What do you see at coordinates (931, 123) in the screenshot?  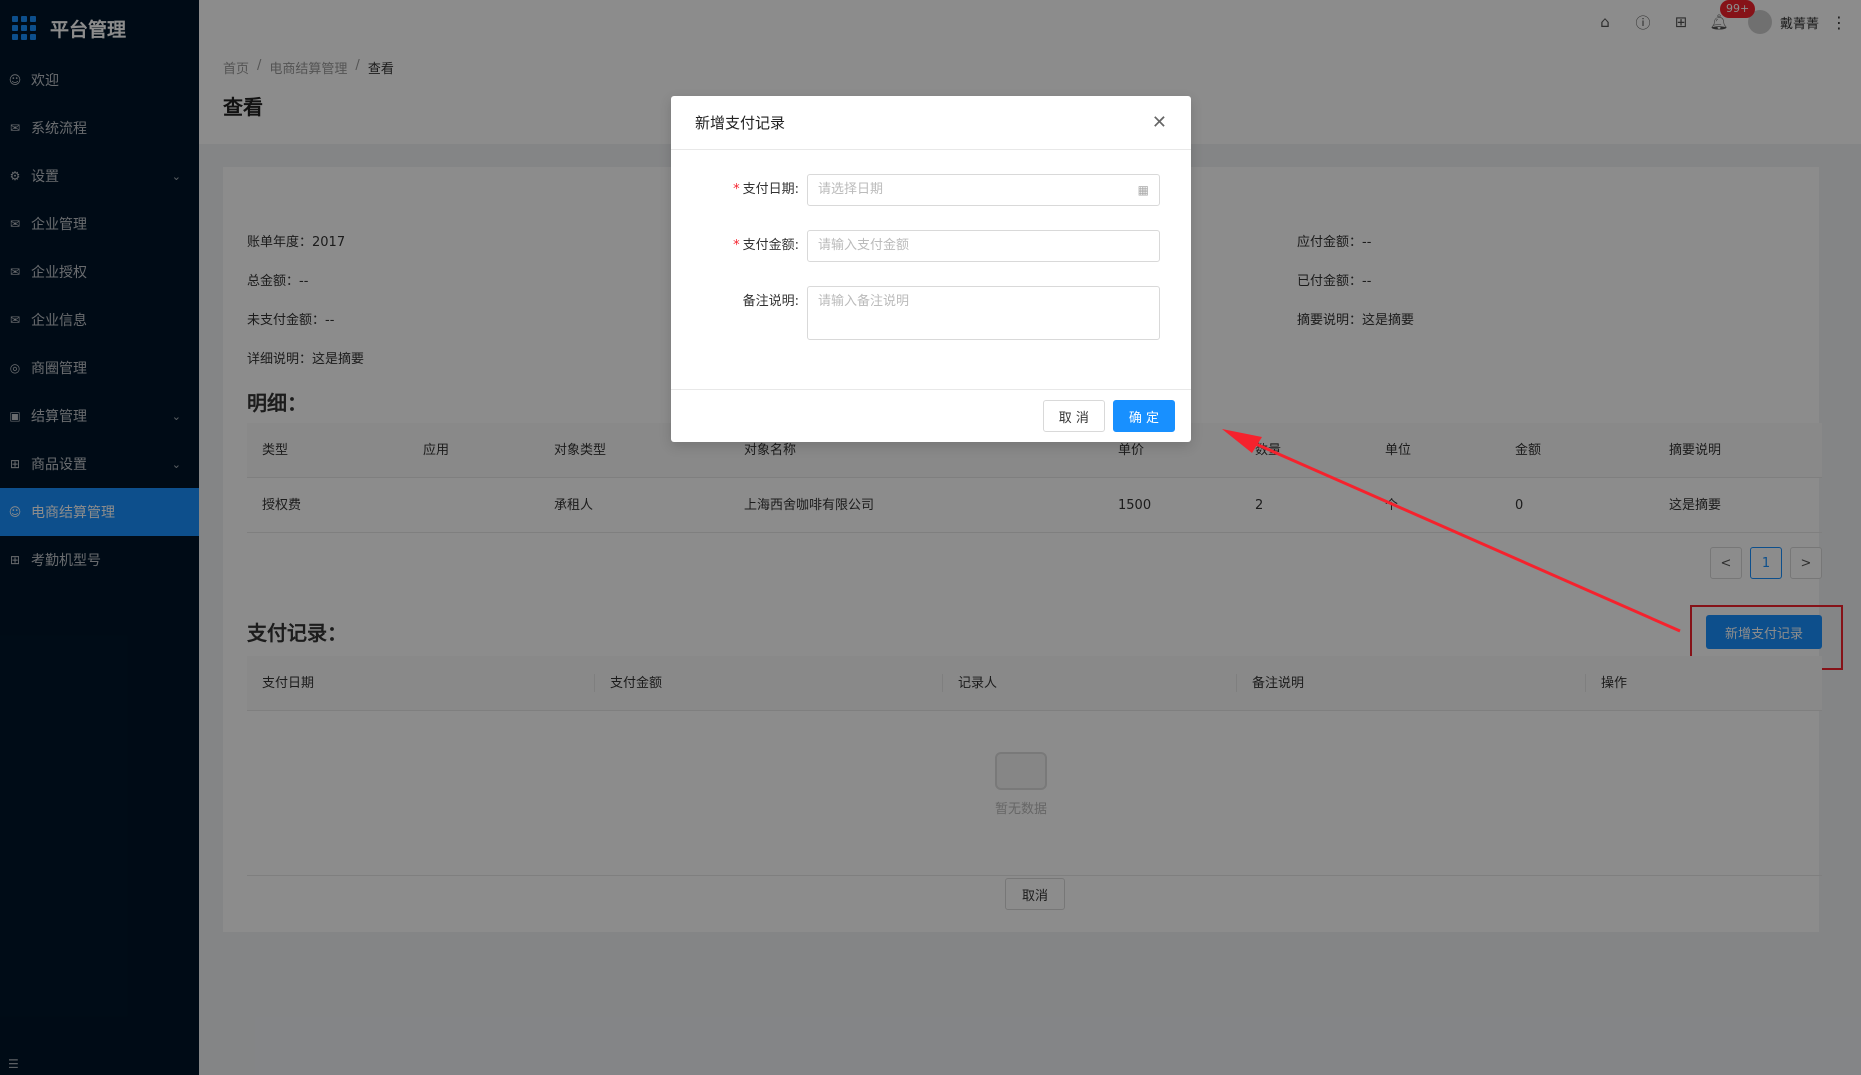 I see `modal-header: 新增支付记录 ✕` at bounding box center [931, 123].